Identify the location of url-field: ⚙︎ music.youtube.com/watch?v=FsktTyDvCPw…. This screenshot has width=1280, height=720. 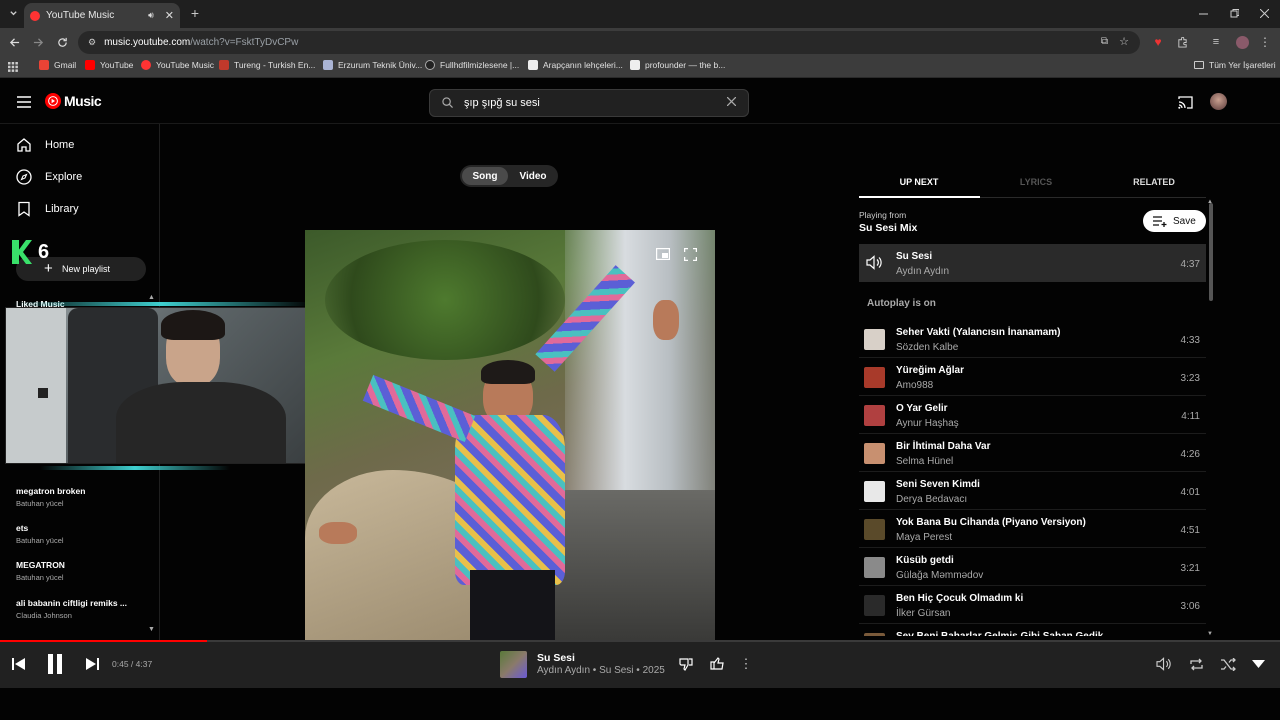
(609, 42).